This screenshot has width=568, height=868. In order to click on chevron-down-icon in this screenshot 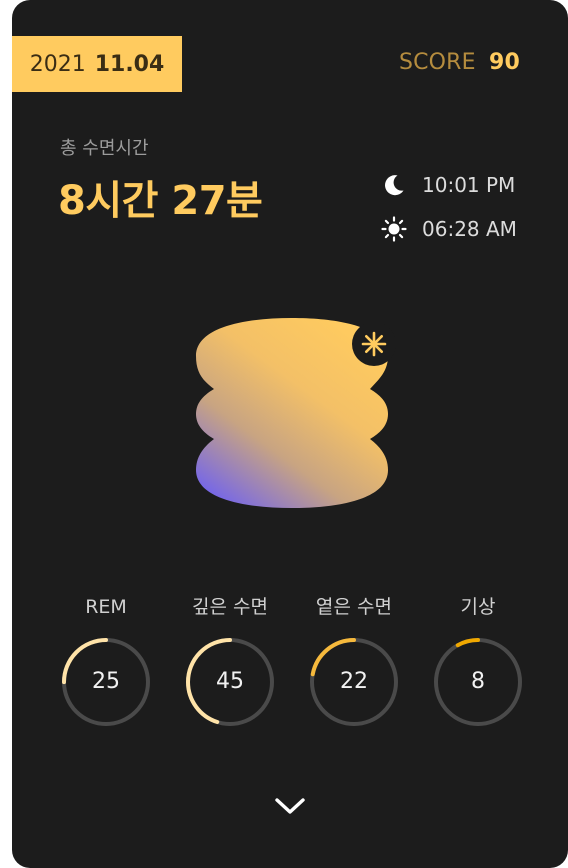, I will do `click(290, 806)`.